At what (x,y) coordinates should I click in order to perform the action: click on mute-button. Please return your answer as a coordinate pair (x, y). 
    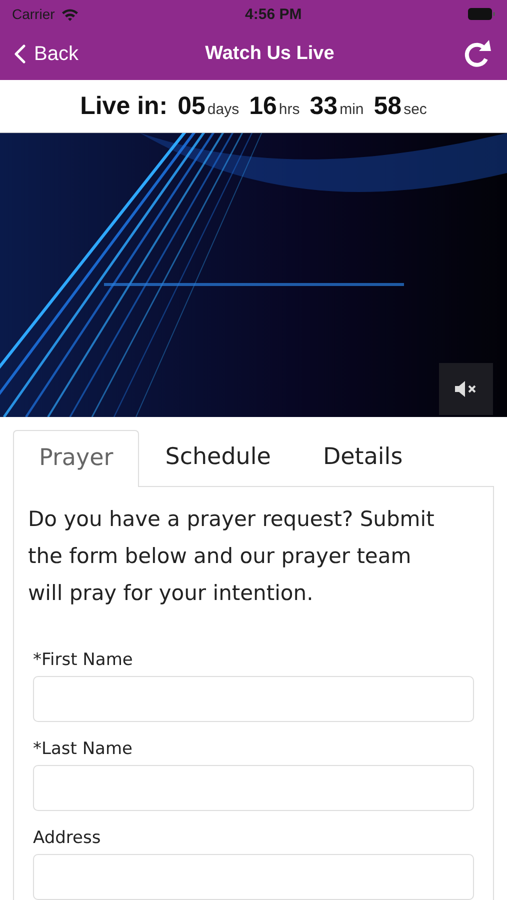
    Looking at the image, I should click on (466, 389).